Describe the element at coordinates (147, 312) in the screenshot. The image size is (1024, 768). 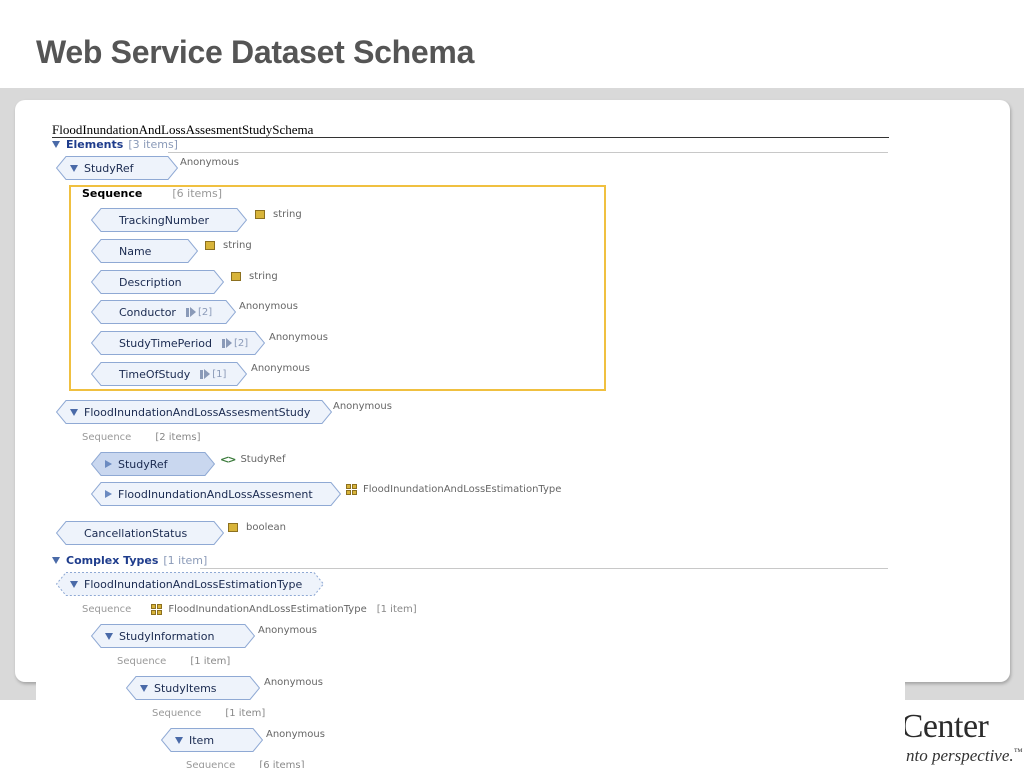
I see `element-label: Conductor` at that location.